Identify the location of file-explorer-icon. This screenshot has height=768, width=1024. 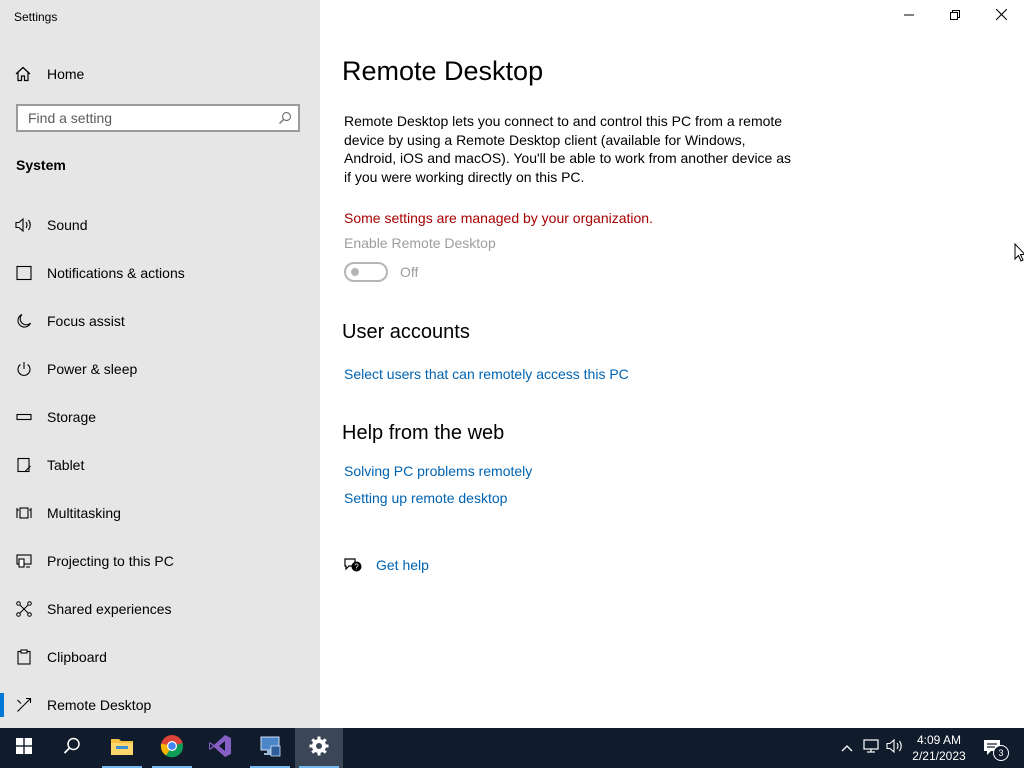
(122, 748).